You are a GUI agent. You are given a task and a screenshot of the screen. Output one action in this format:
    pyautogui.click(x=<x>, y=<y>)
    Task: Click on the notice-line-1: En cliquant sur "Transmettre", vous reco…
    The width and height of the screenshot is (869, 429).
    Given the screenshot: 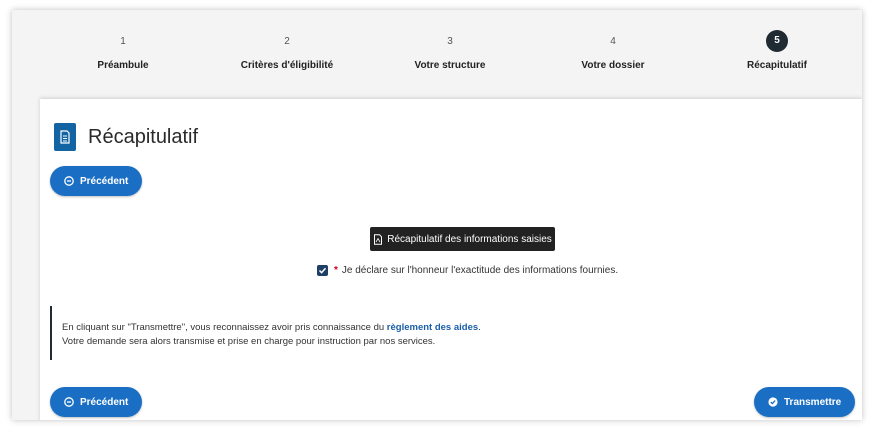 What is the action you would take?
    pyautogui.click(x=306, y=328)
    